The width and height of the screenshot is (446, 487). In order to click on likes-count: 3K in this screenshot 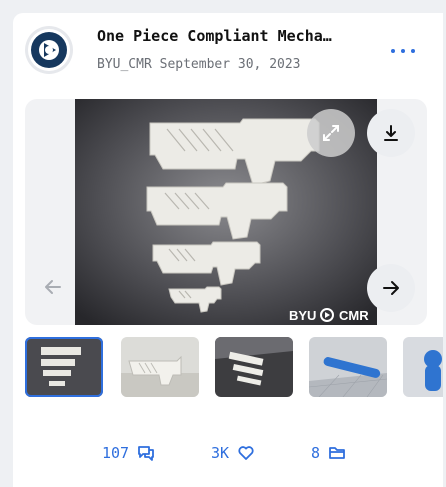, I will do `click(220, 453)`.